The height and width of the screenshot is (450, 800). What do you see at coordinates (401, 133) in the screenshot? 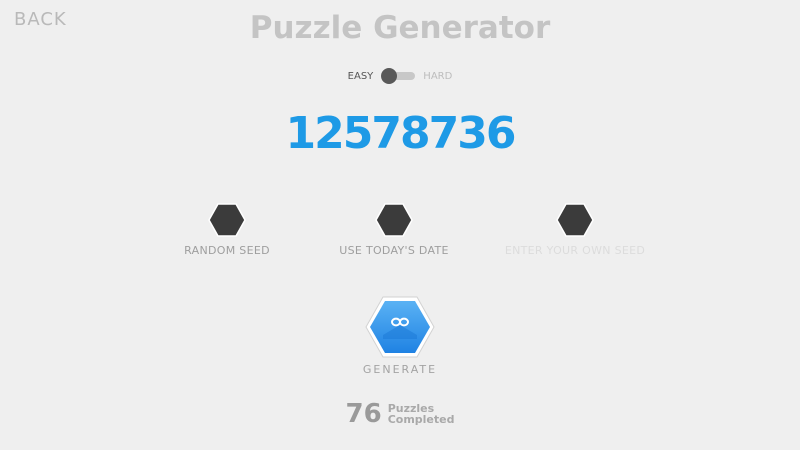
I see `seed-number: 12578736` at bounding box center [401, 133].